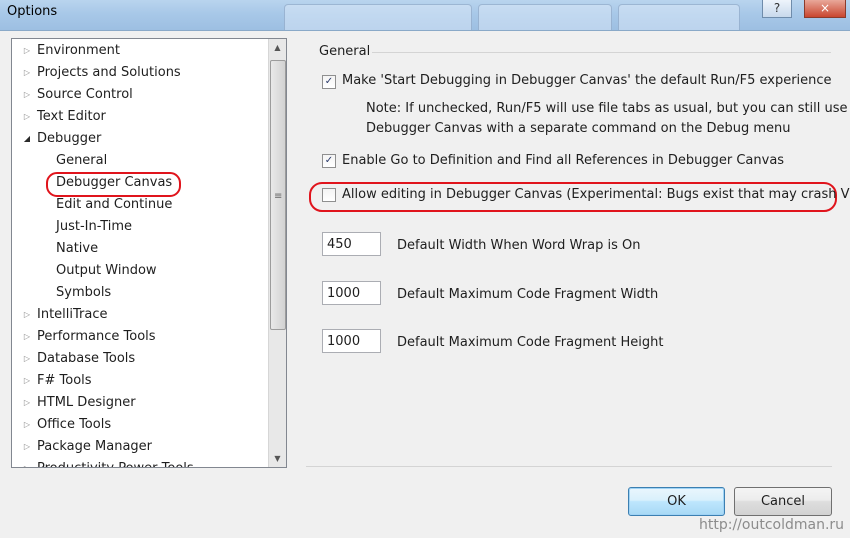  Describe the element at coordinates (32, 11) in the screenshot. I see `window-title: Options` at that location.